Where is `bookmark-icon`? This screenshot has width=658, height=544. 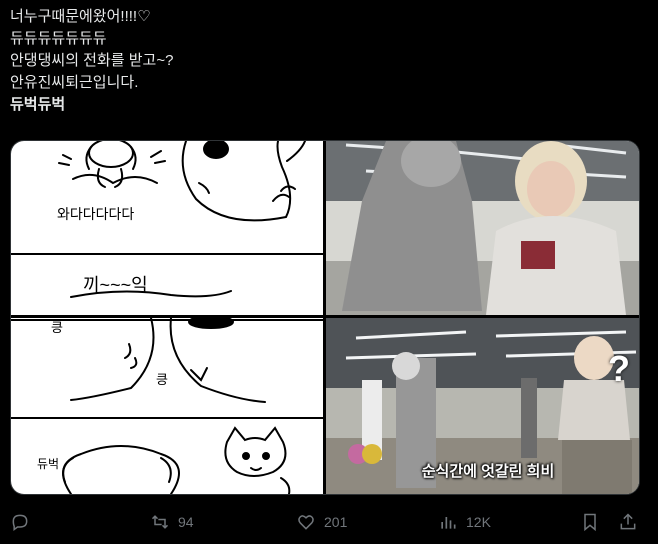
bookmark-icon is located at coordinates (590, 522).